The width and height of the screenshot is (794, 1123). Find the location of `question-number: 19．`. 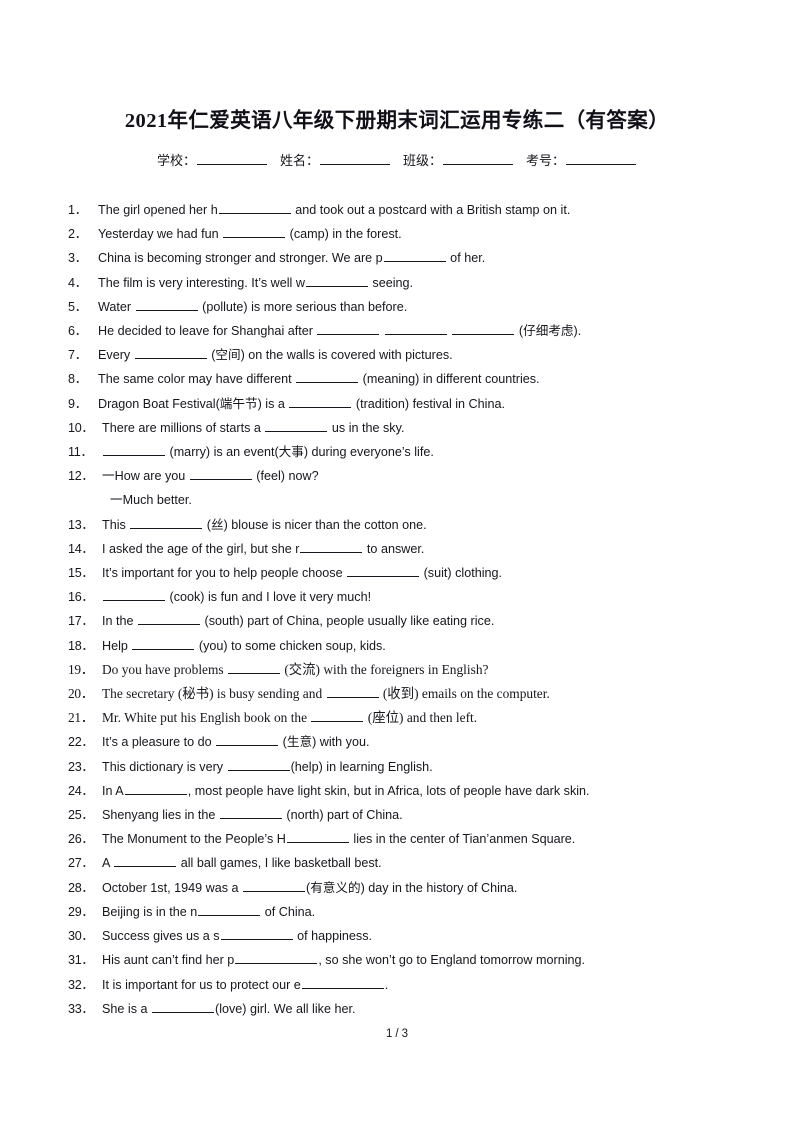

question-number: 19． is located at coordinates (81, 669).